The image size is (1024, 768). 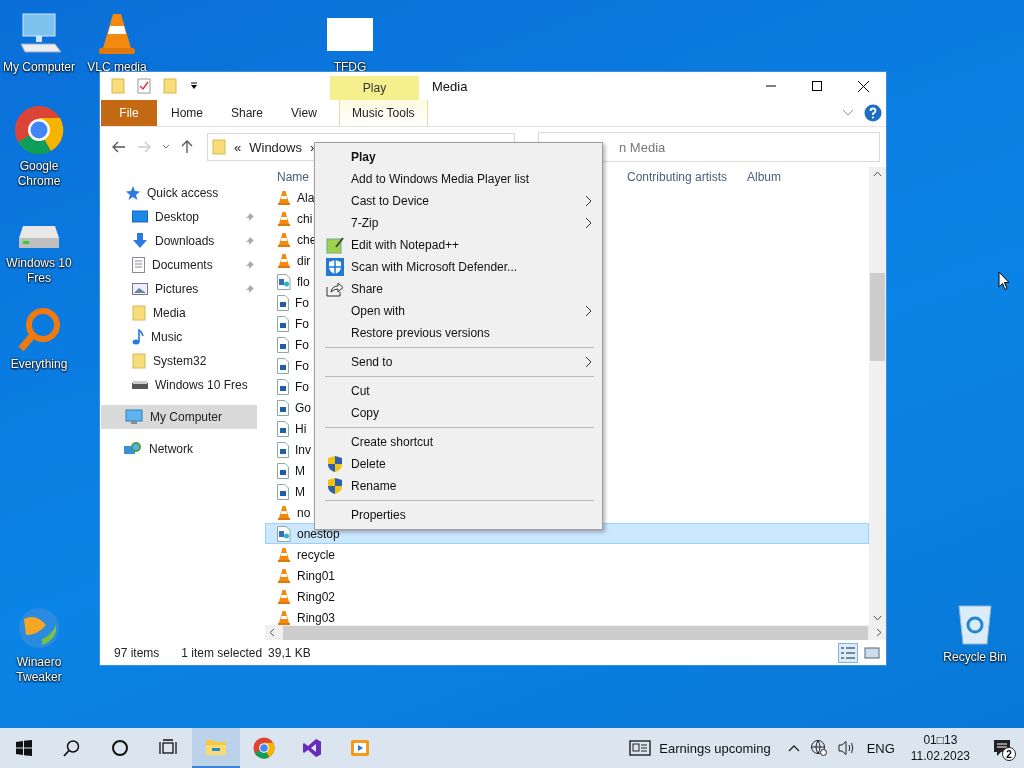 What do you see at coordinates (1009, 754) in the screenshot?
I see `notification-count-badge: 2` at bounding box center [1009, 754].